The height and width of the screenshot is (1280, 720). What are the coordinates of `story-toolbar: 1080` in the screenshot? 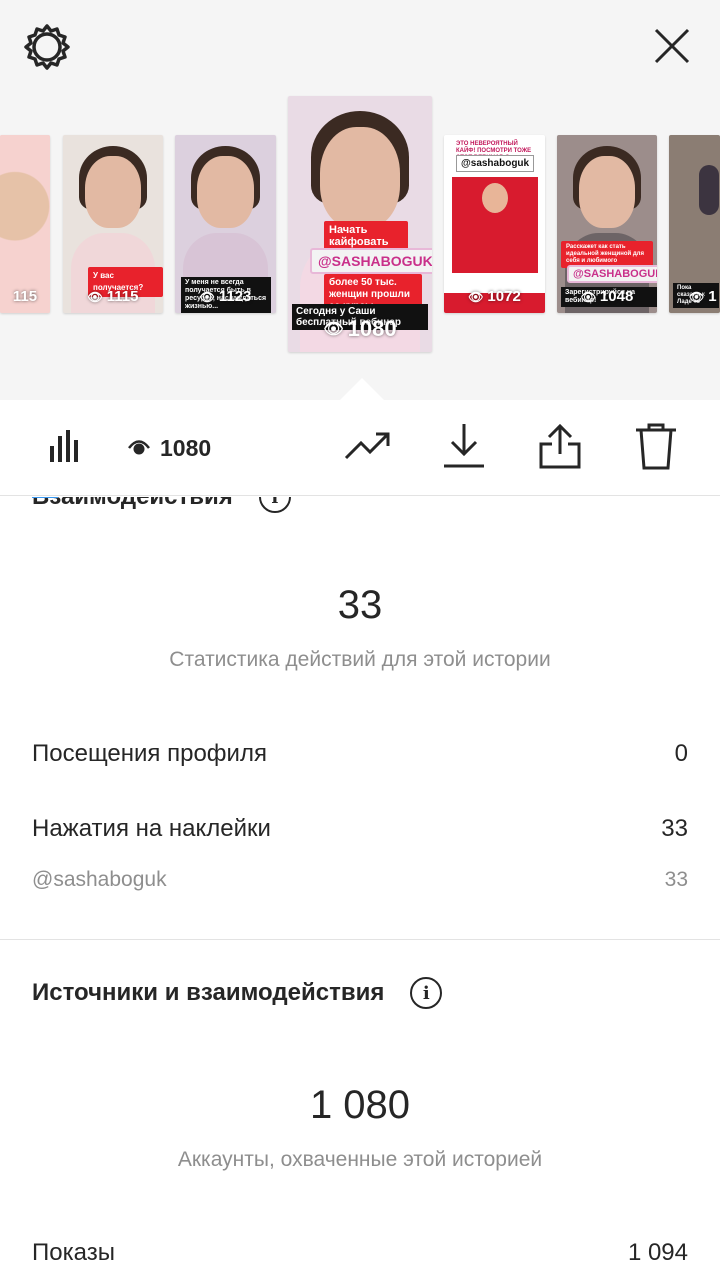 It's located at (360, 448).